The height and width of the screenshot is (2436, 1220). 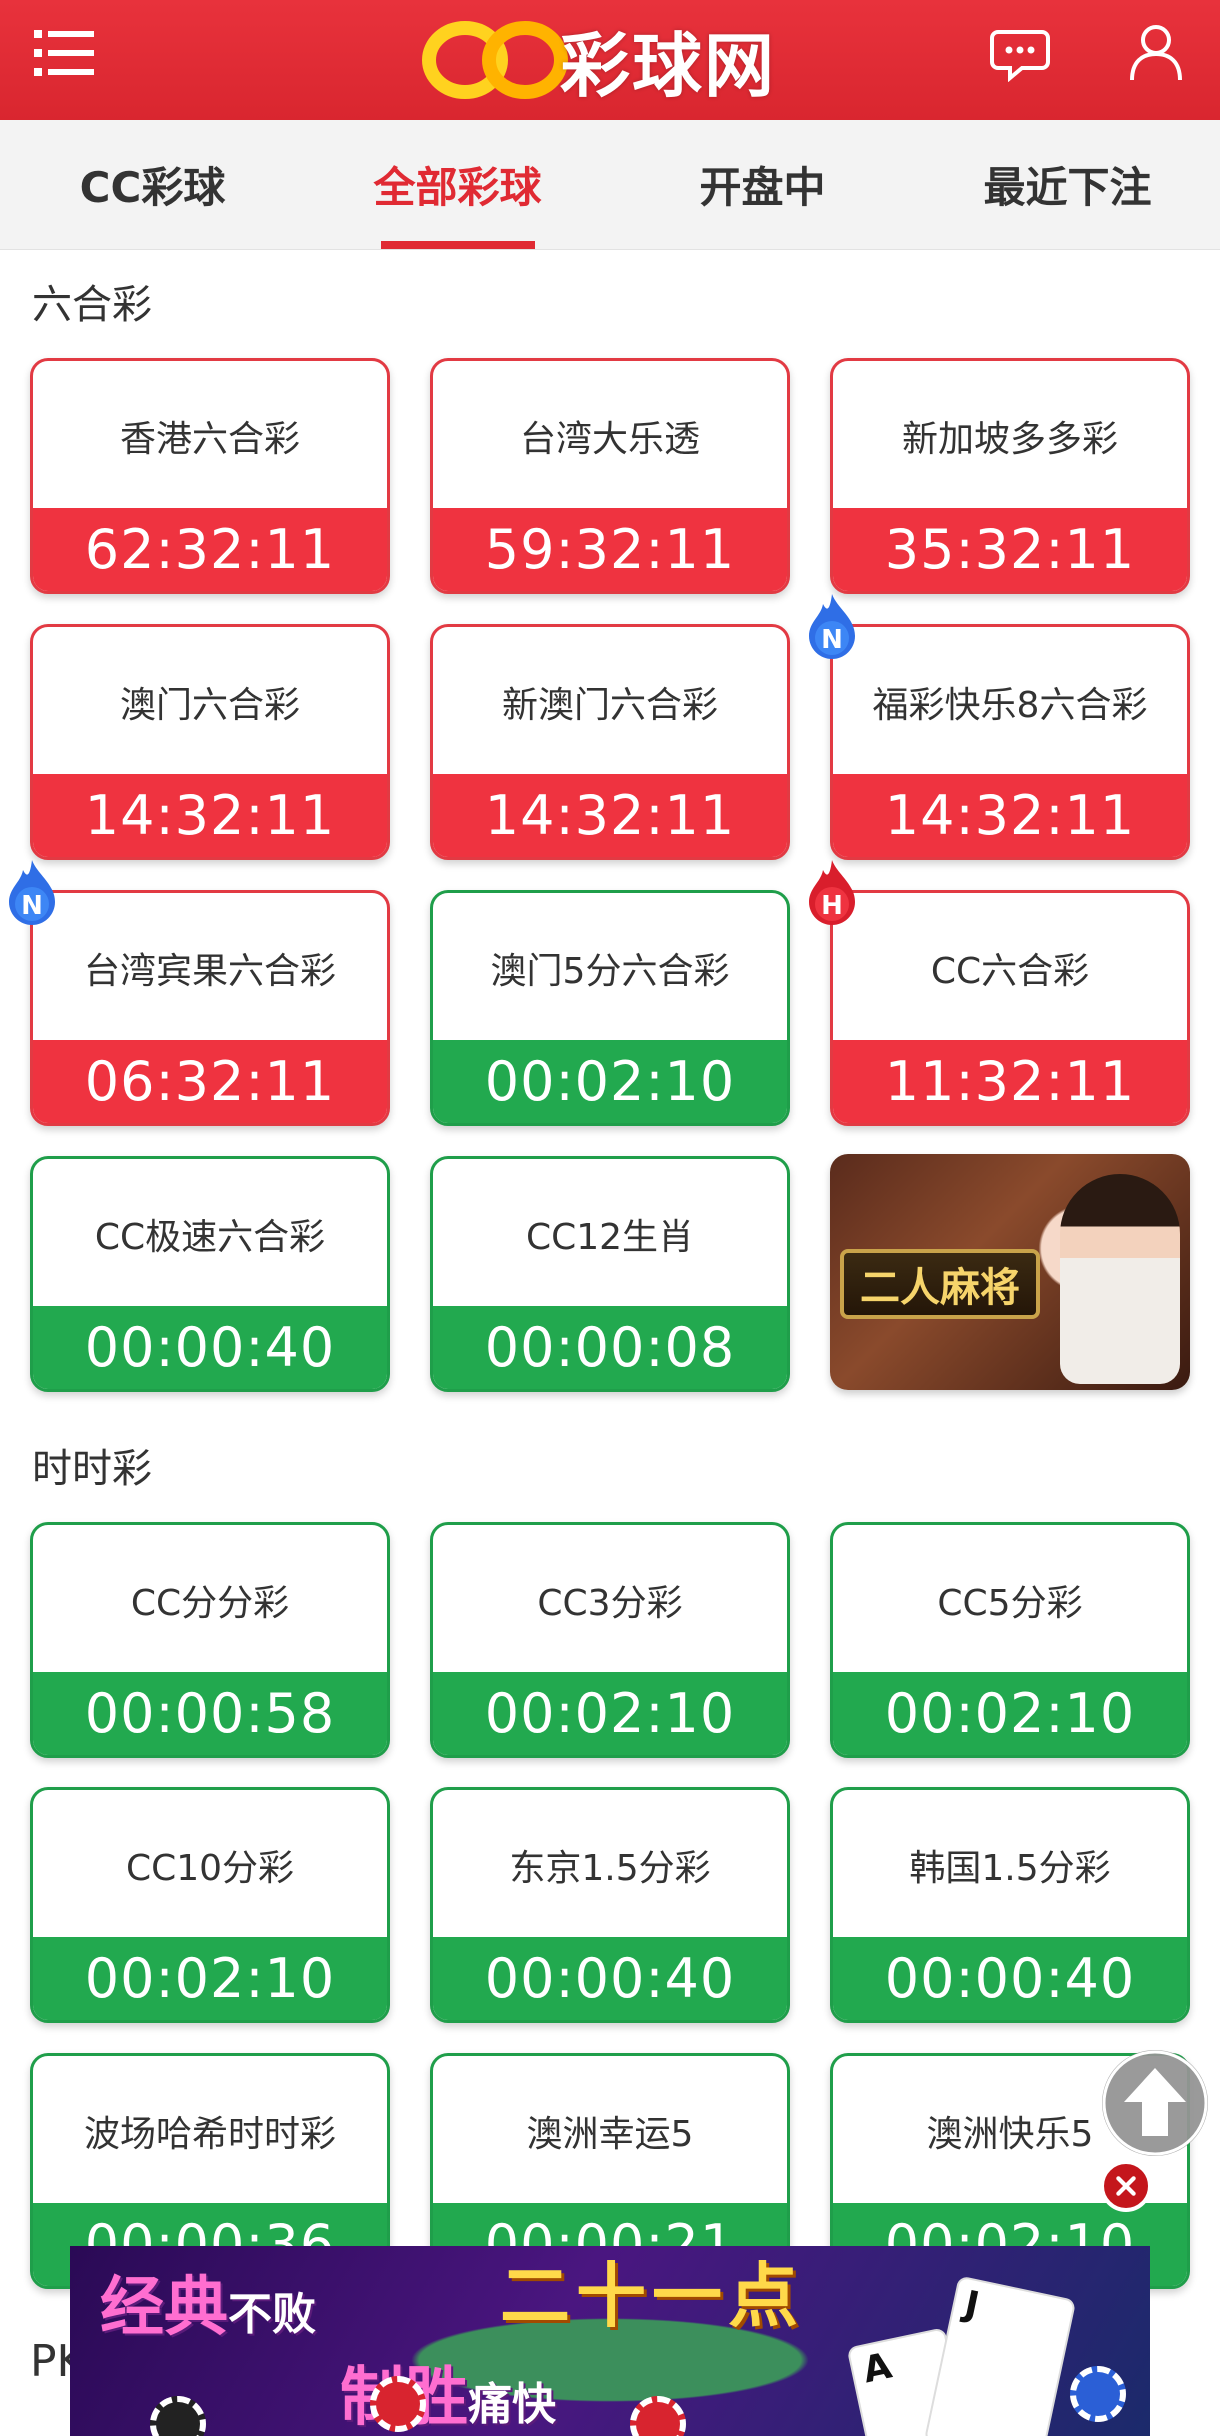 I want to click on banner-slogan-1: 经典不败, so click(x=208, y=2302).